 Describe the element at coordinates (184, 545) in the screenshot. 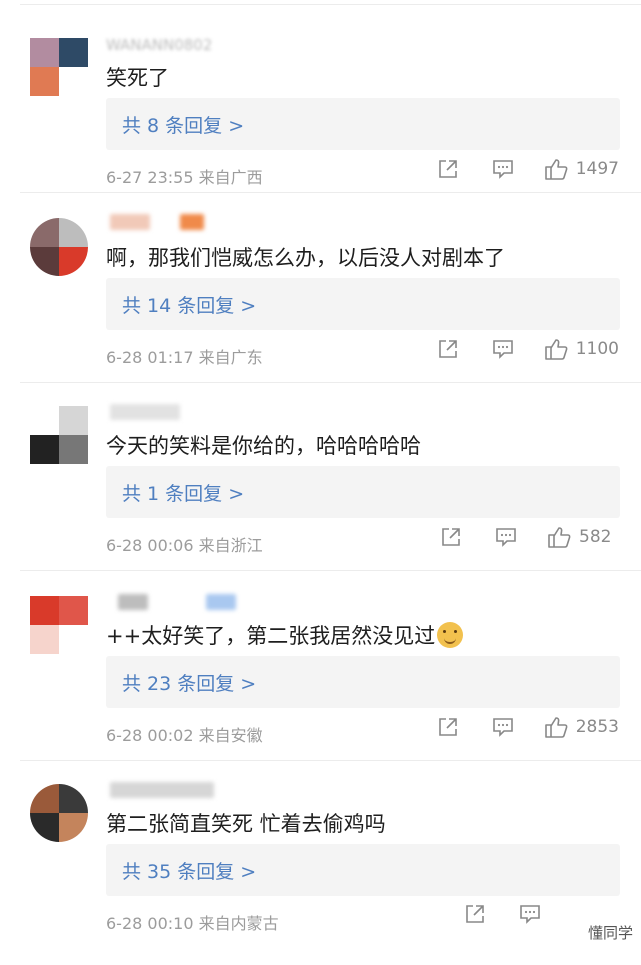

I see `comment-meta: 6-28 00:06 来自浙江` at that location.